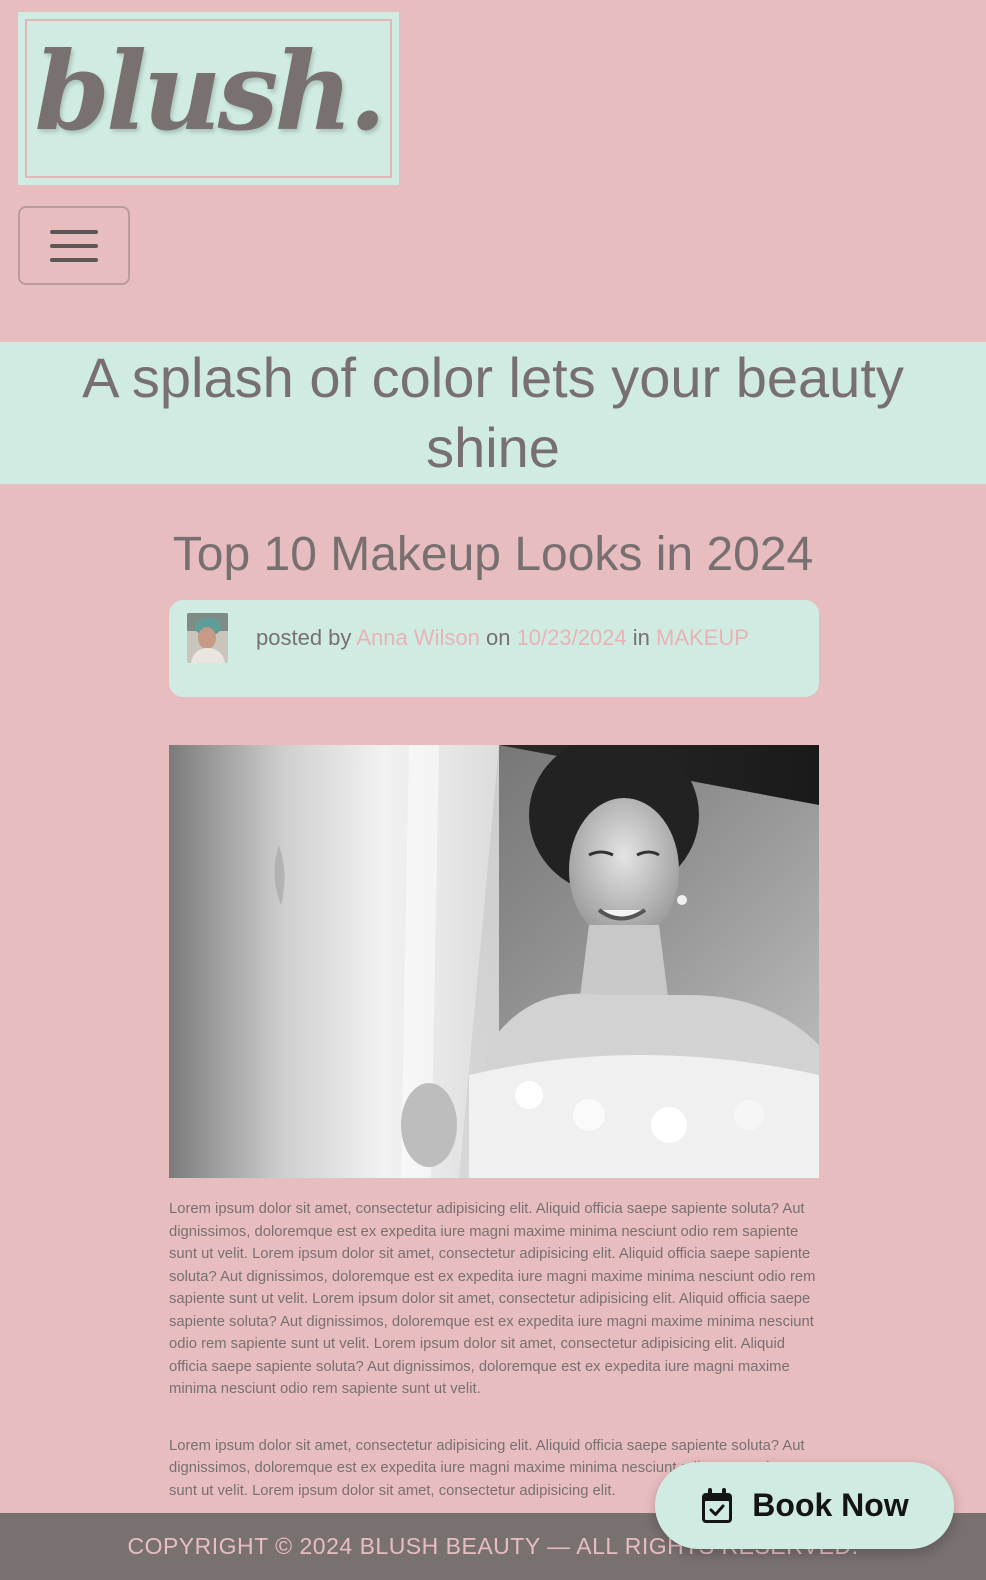  Describe the element at coordinates (572, 637) in the screenshot. I see `post-date-link: 10/23/2024` at that location.